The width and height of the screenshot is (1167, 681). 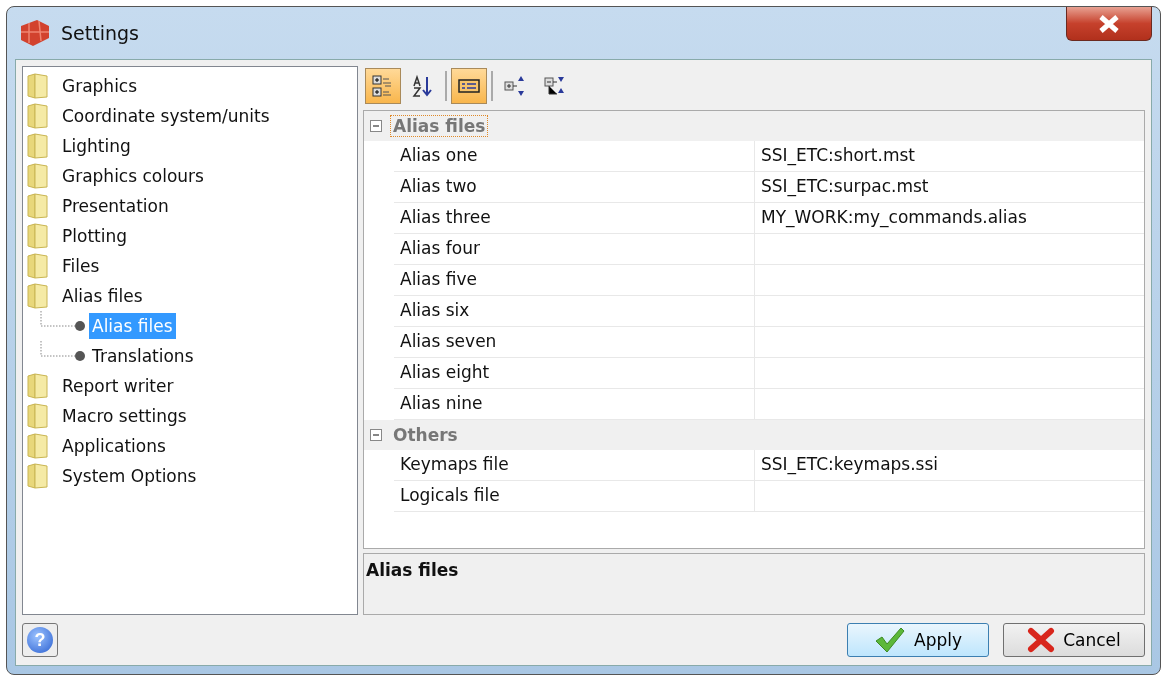 I want to click on alphabetical-icon, so click(x=423, y=86).